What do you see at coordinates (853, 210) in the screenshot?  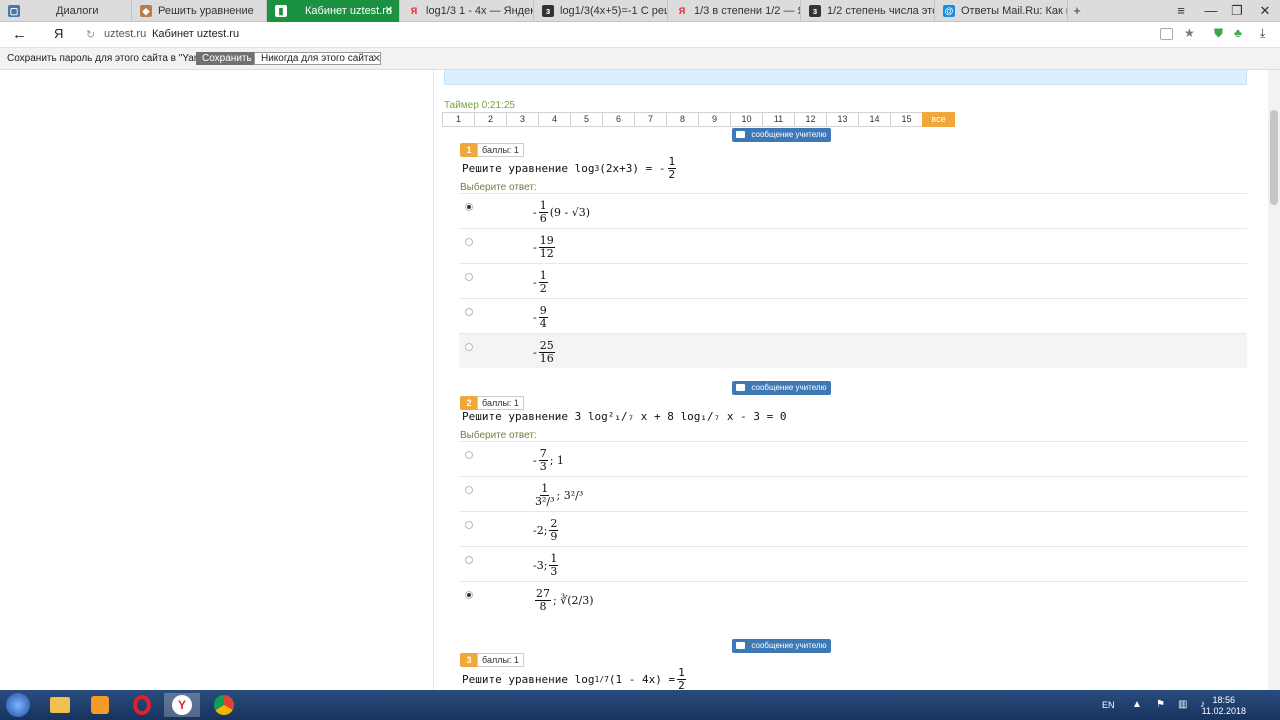 I see `answer-option: -1 6 (9 - √3)` at bounding box center [853, 210].